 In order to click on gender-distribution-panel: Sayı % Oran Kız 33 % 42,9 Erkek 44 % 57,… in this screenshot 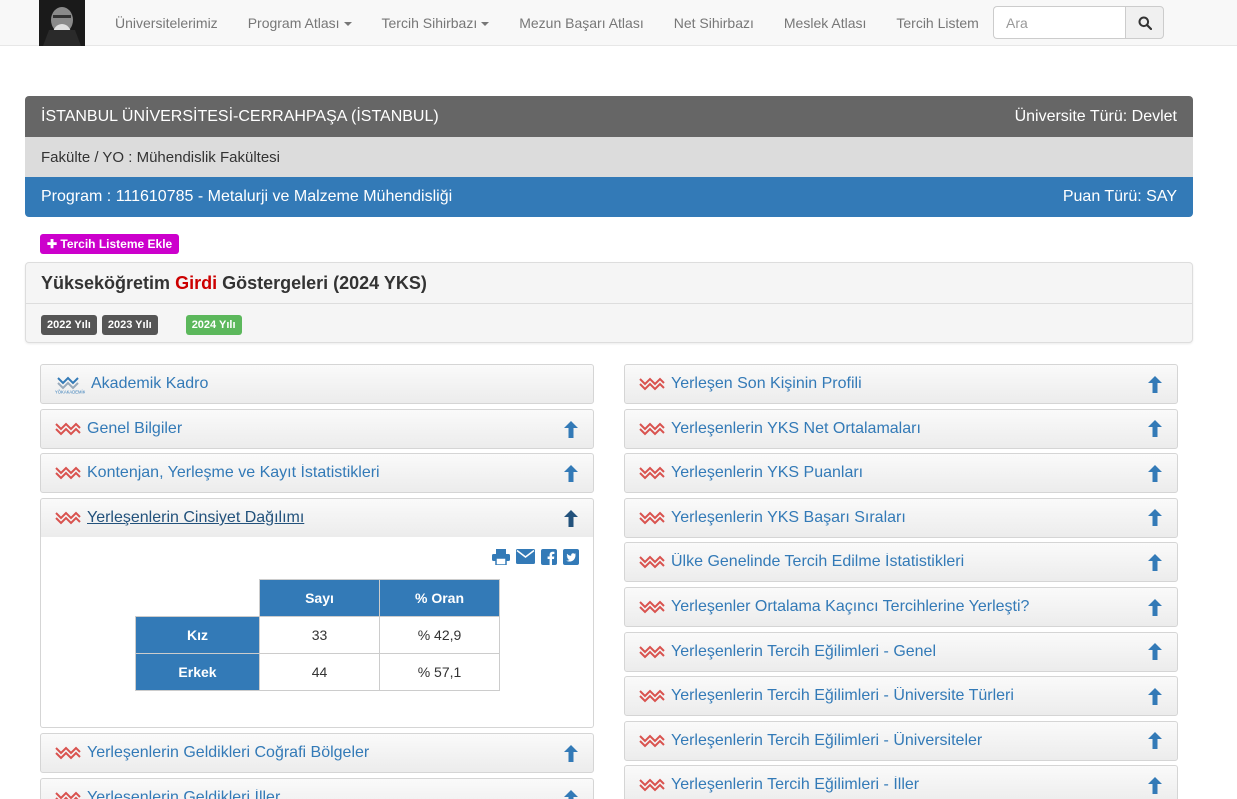, I will do `click(317, 632)`.